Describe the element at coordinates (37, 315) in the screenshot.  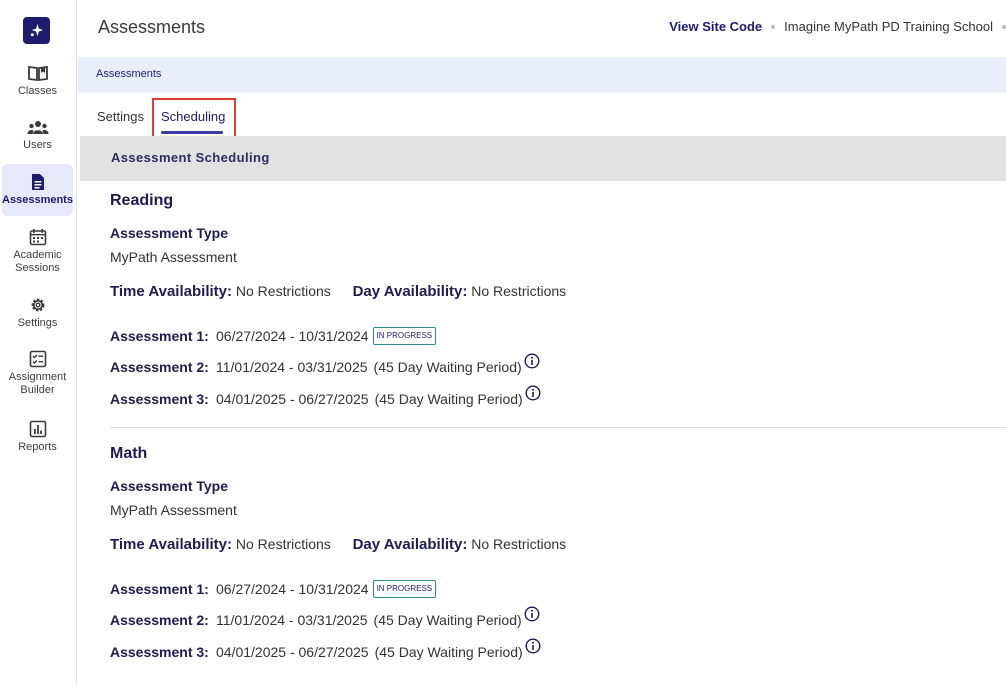
I see `sidebar-item-settings: Settings` at that location.